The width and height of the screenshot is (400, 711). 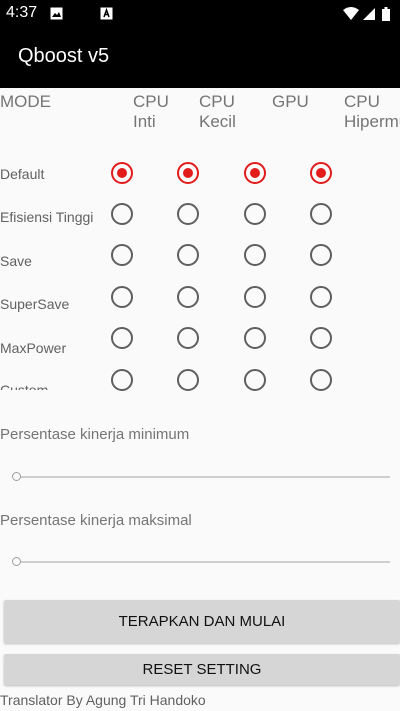 What do you see at coordinates (56, 13) in the screenshot?
I see `gallery-icon` at bounding box center [56, 13].